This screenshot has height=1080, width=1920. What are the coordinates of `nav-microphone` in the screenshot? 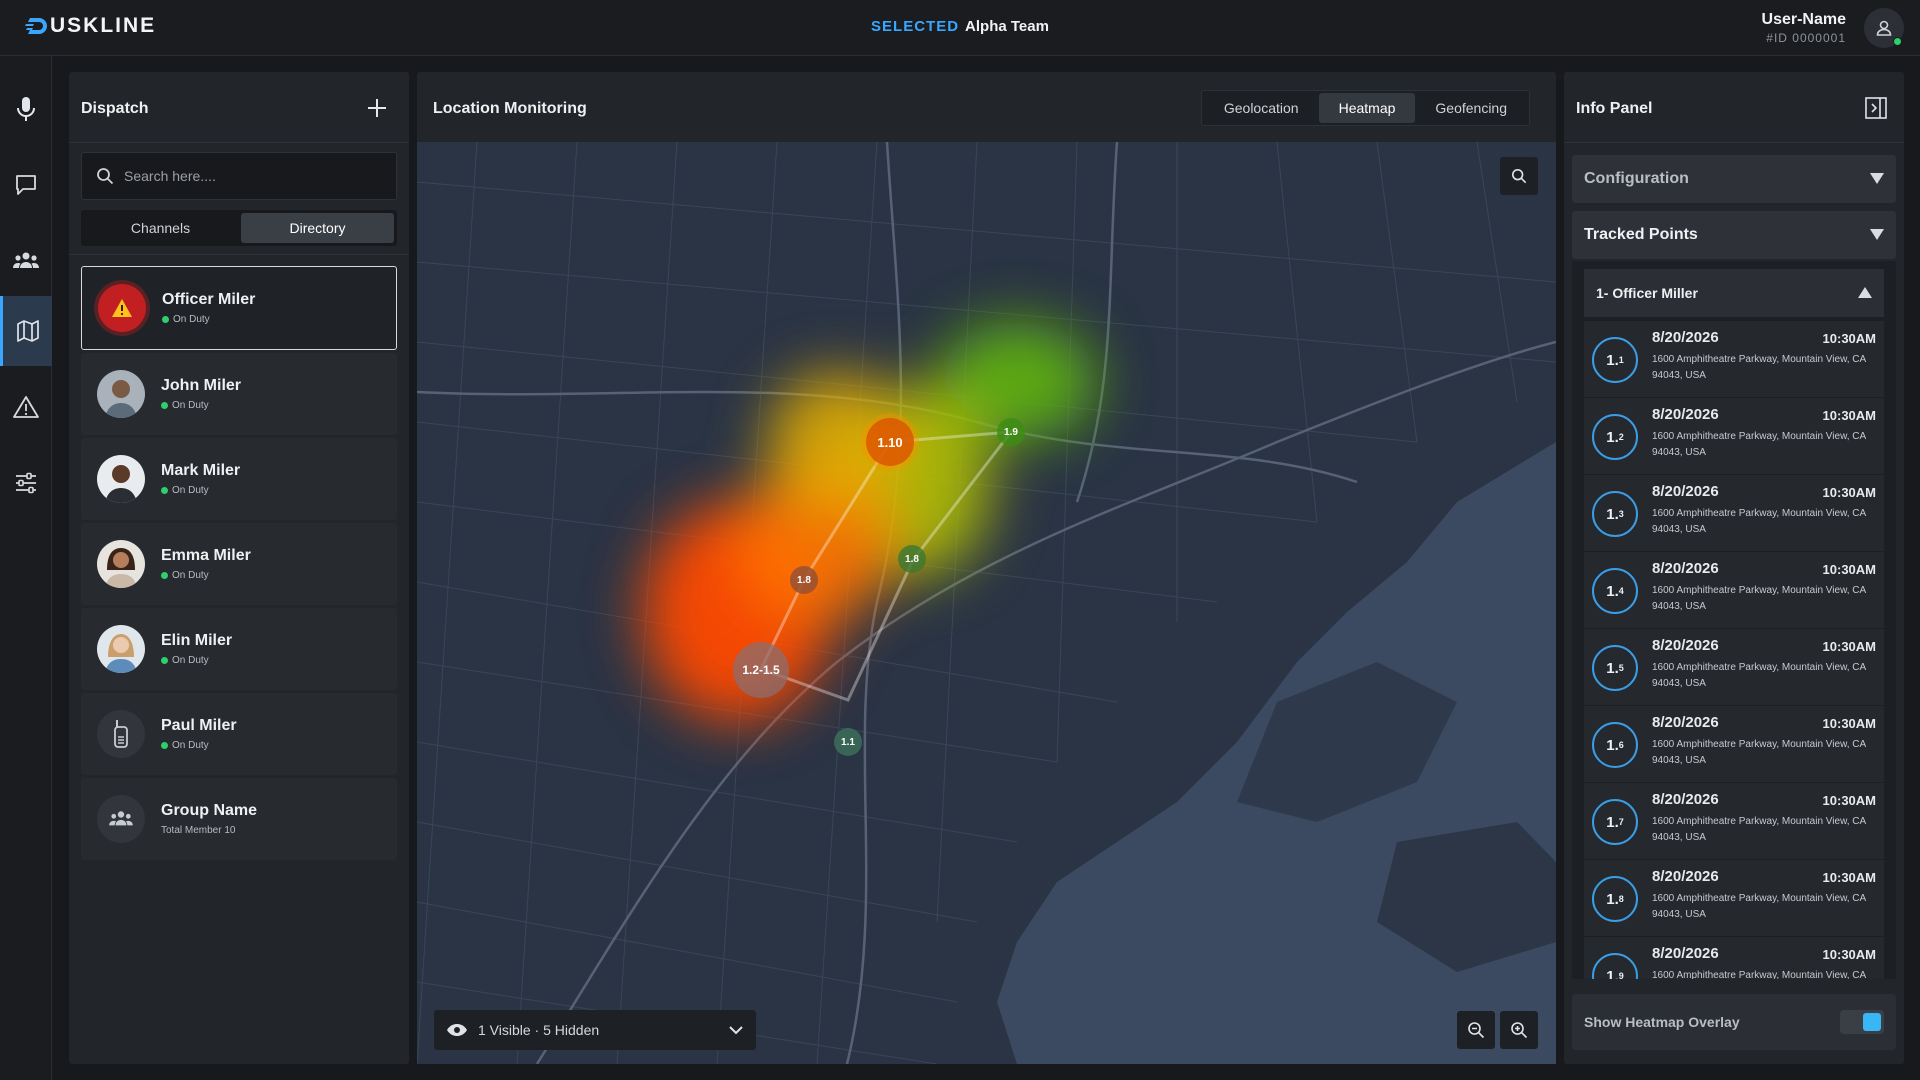 It's located at (26, 109).